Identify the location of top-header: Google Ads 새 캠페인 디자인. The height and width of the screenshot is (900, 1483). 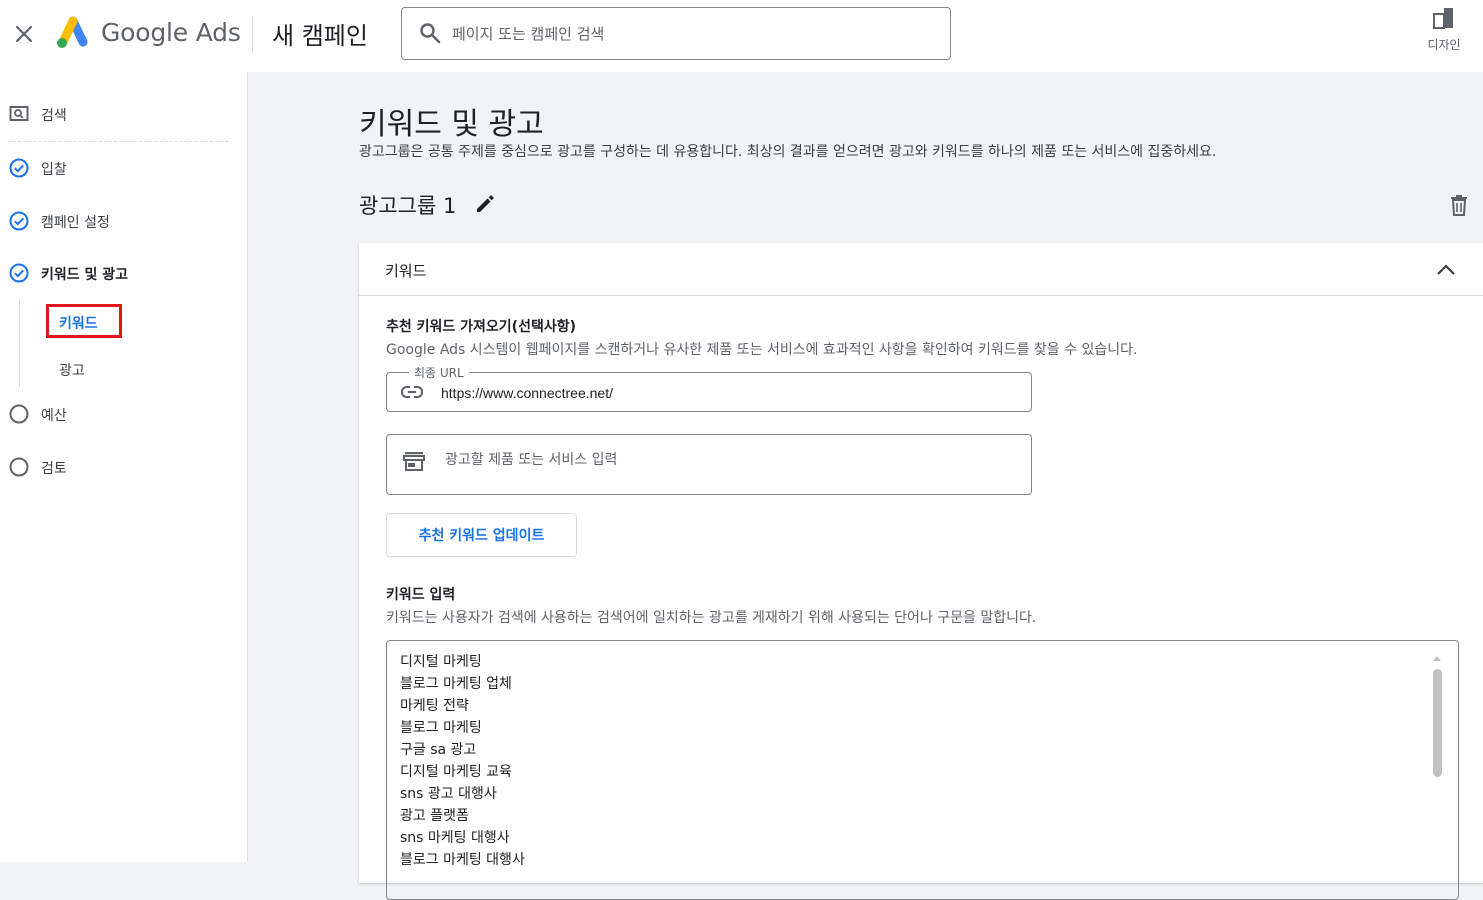
(741, 36).